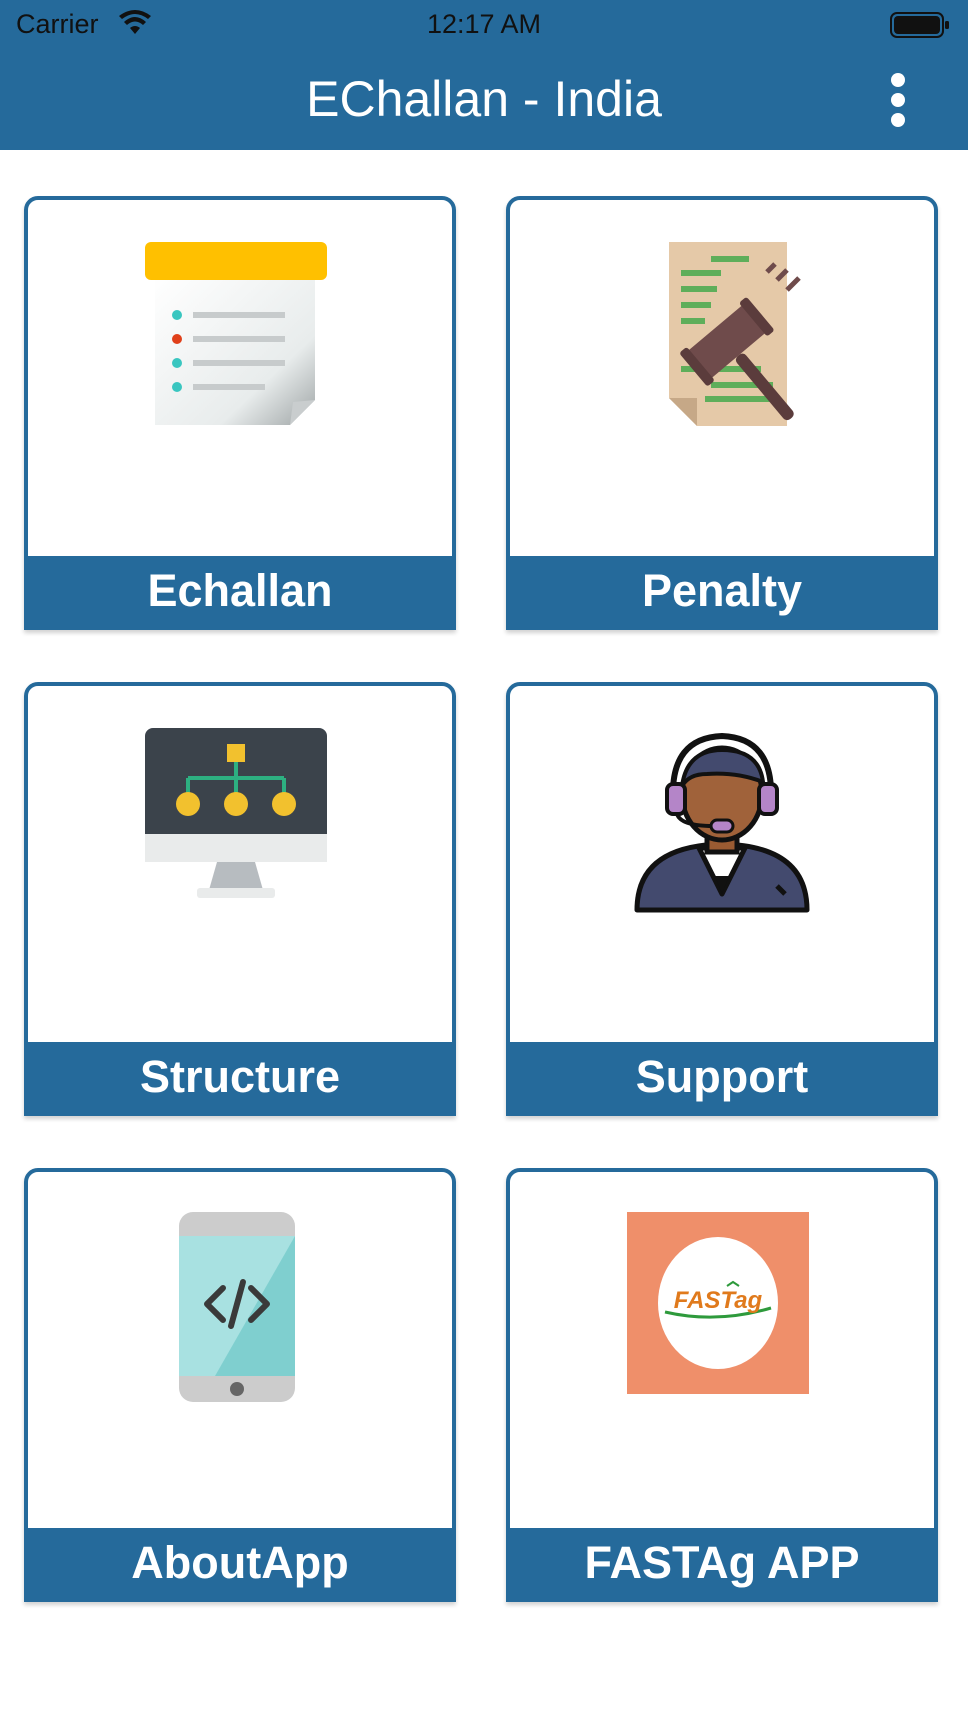 Image resolution: width=968 pixels, height=1722 pixels. What do you see at coordinates (722, 591) in the screenshot?
I see `tile-label: Penalty` at bounding box center [722, 591].